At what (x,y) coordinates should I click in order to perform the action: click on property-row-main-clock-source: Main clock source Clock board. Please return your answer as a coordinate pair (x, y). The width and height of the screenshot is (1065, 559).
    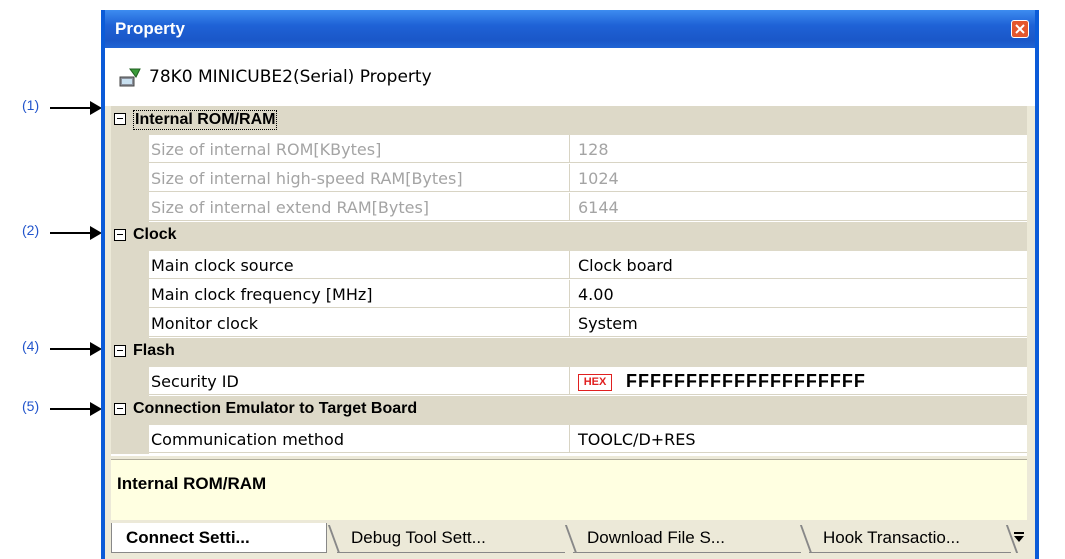
    Looking at the image, I should click on (569, 265).